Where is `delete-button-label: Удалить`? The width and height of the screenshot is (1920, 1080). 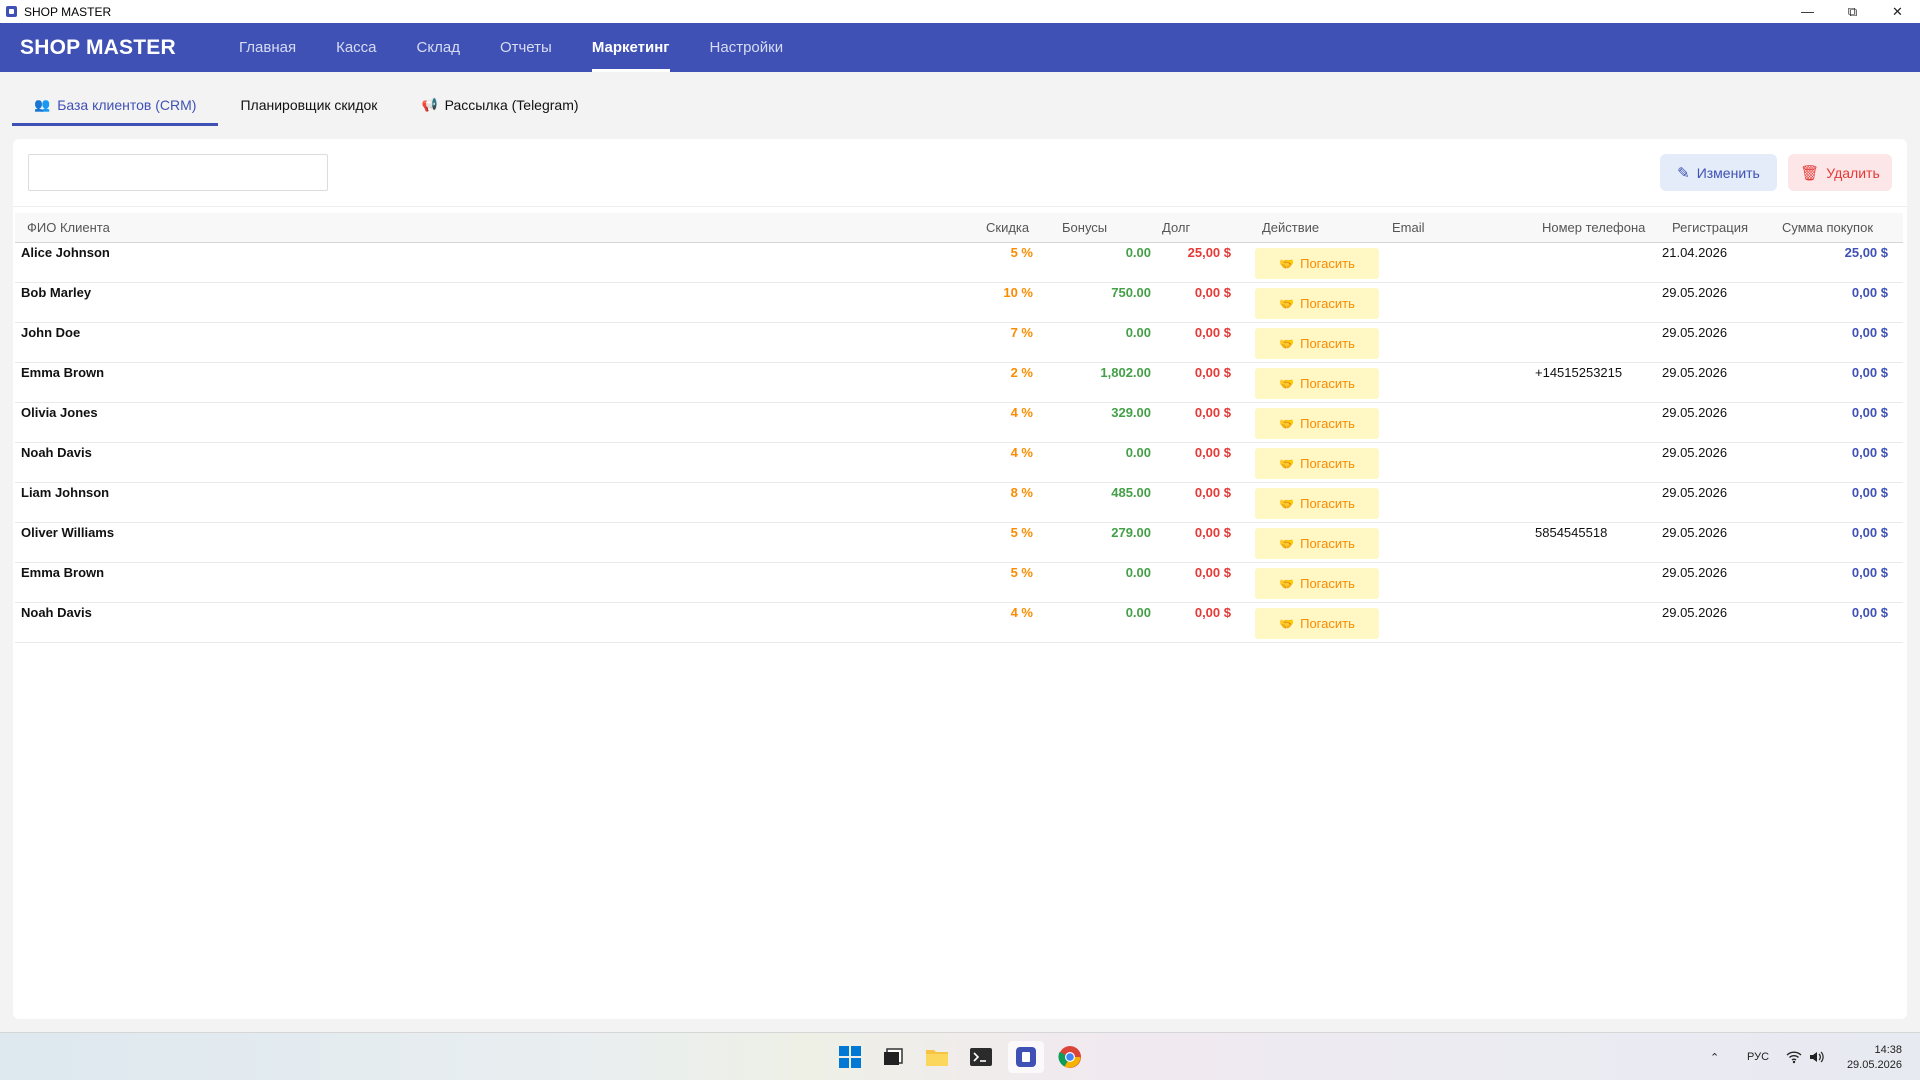 delete-button-label: Удалить is located at coordinates (1853, 172).